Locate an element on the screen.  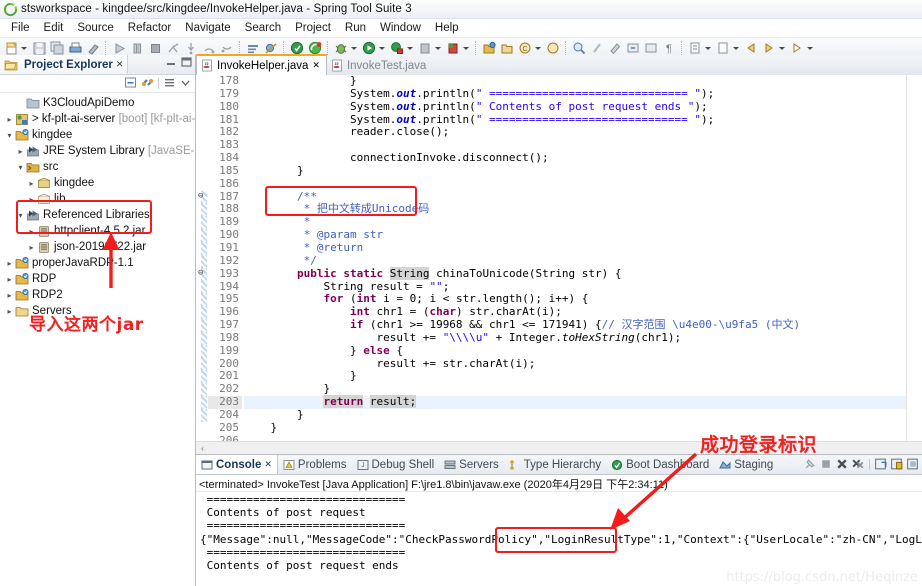
code-line: connectionInvoke.disconnect(); is located at coordinates (575, 158).